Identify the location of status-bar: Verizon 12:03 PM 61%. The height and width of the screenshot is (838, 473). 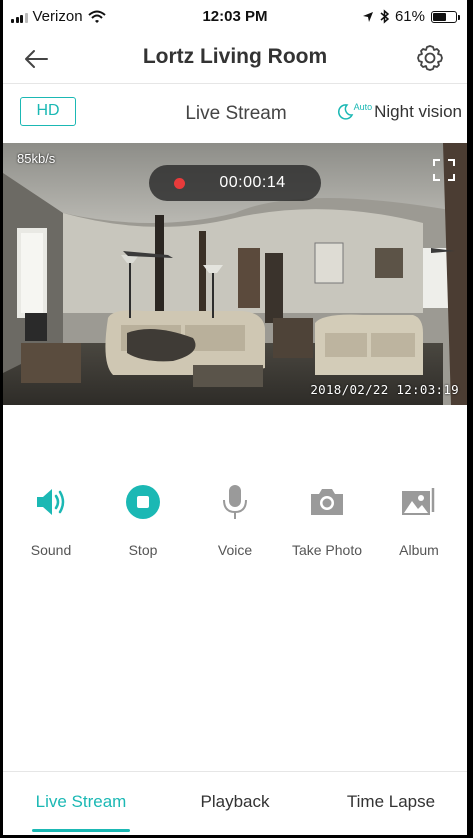
(235, 17).